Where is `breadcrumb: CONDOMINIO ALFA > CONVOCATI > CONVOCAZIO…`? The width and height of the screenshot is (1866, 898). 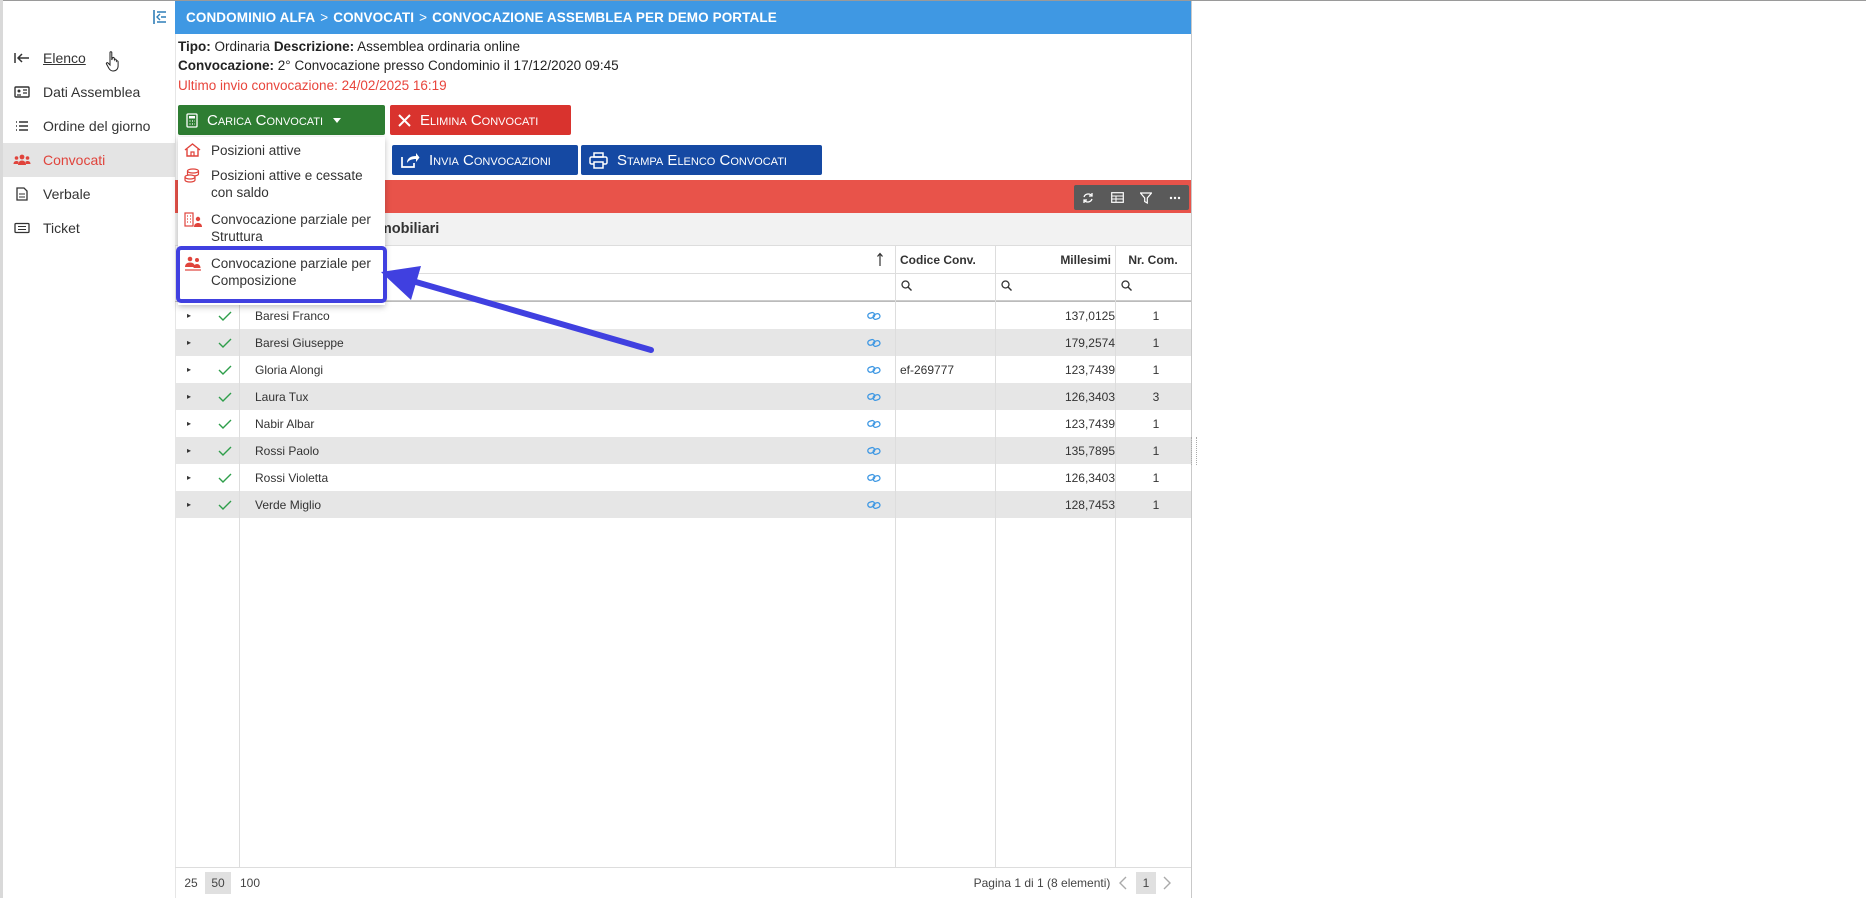 breadcrumb: CONDOMINIO ALFA > CONVOCATI > CONVOCAZIO… is located at coordinates (683, 17).